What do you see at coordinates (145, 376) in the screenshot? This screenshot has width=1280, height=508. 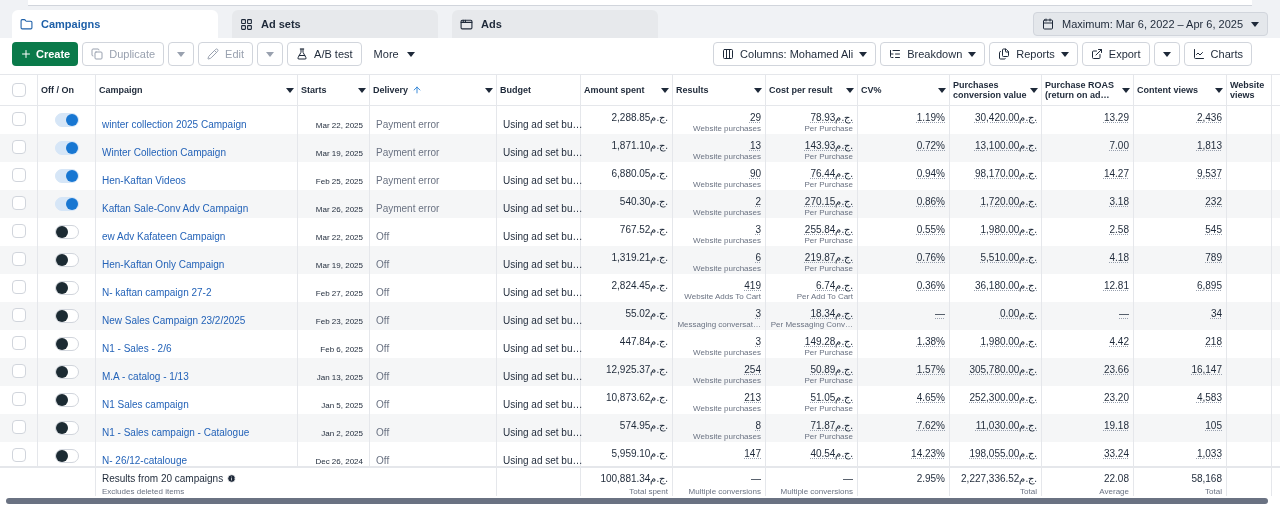 I see `campaign-link: M.A - catalog - 1/13` at bounding box center [145, 376].